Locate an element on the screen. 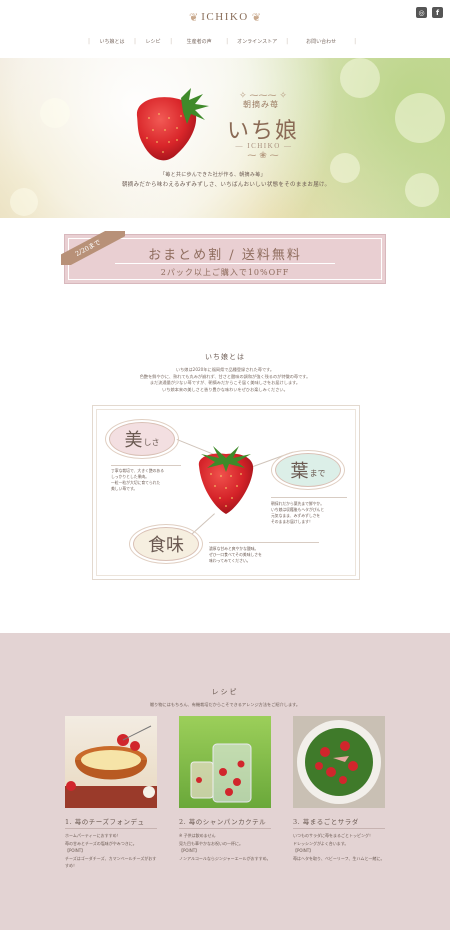 This screenshot has width=450, height=930. recipe-title: 1. 苺のチーズフォンデュ is located at coordinates (104, 821).